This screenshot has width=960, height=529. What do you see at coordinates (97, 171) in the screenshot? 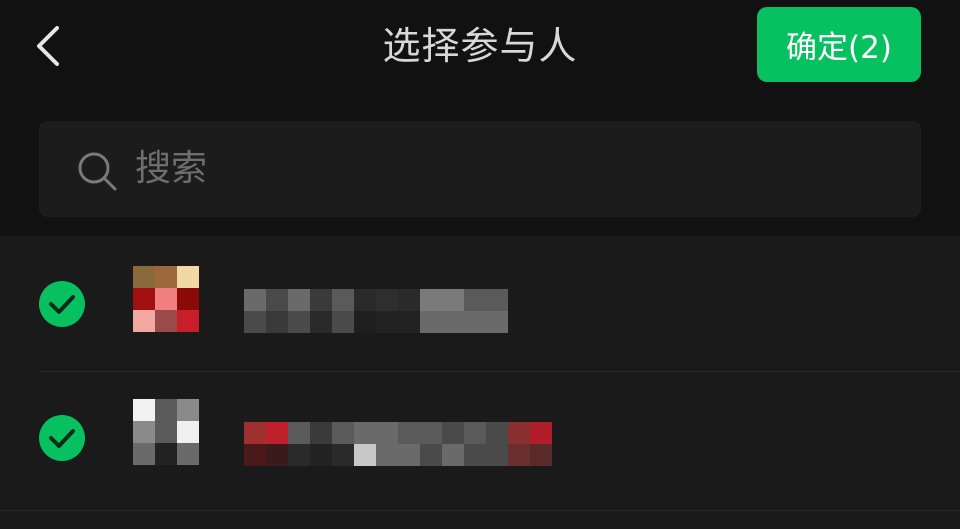
I see `search-icon` at bounding box center [97, 171].